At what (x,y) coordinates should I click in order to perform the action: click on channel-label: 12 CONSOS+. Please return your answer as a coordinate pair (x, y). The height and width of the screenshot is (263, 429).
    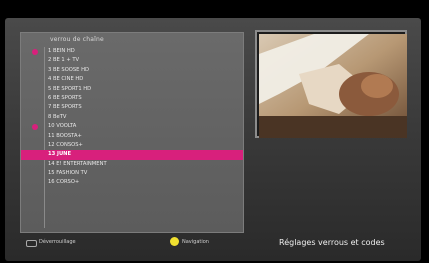
    Looking at the image, I should click on (65, 144).